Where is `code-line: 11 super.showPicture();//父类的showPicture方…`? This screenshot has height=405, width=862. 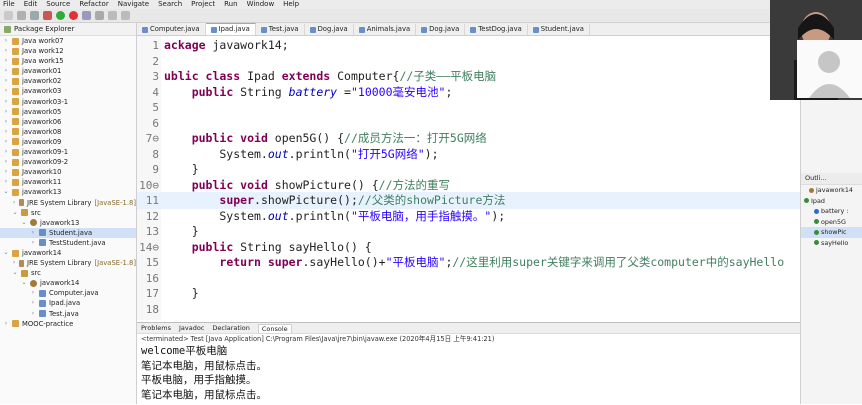
code-line: 11 super.showPicture();//父类的showPicture方… is located at coordinates (468, 200).